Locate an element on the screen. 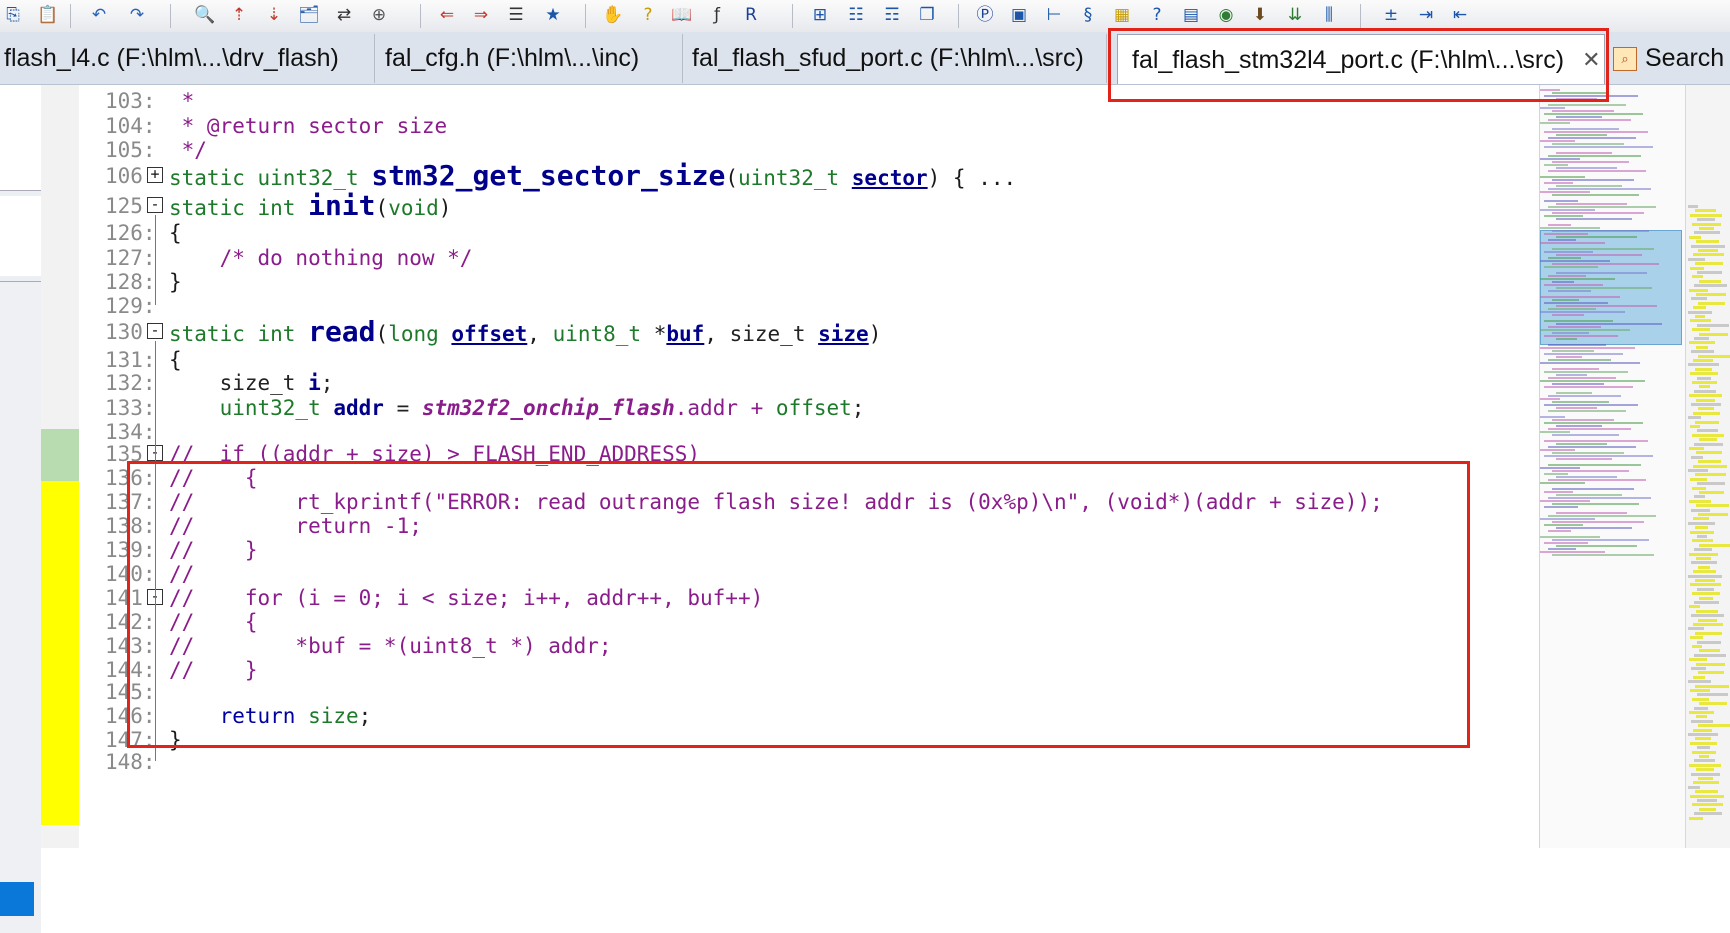 This screenshot has width=1730, height=933. layout-detail-icon: ☶ is located at coordinates (892, 15).